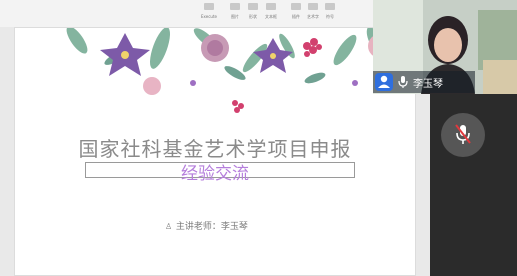 Image resolution: width=517 pixels, height=276 pixels. I want to click on ribbon-button-symbol, so click(330, 8).